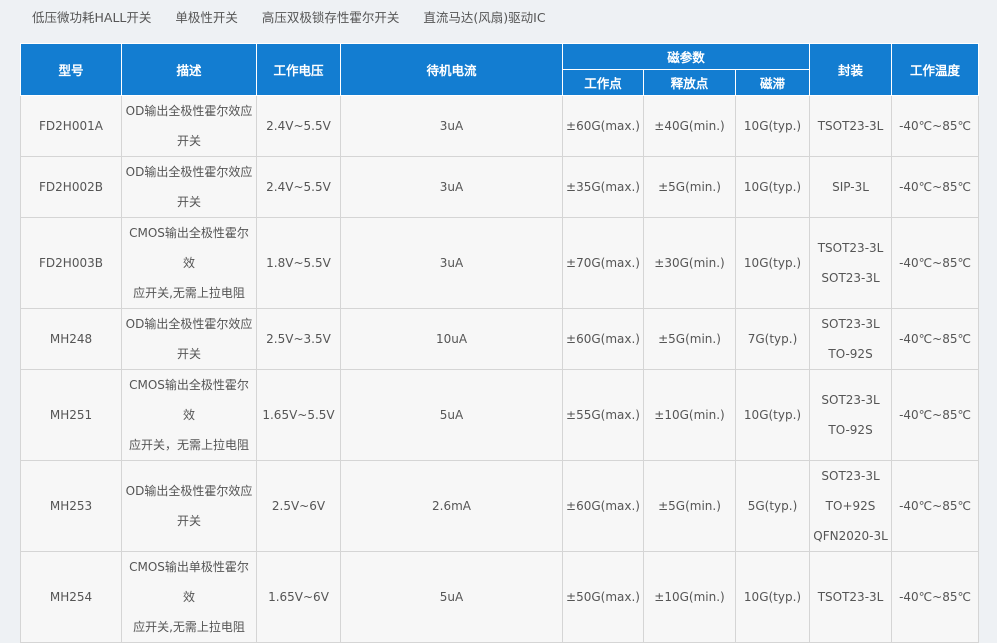 The height and width of the screenshot is (643, 997). What do you see at coordinates (772, 82) in the screenshot?
I see `header-hysteresis: 磁滞` at bounding box center [772, 82].